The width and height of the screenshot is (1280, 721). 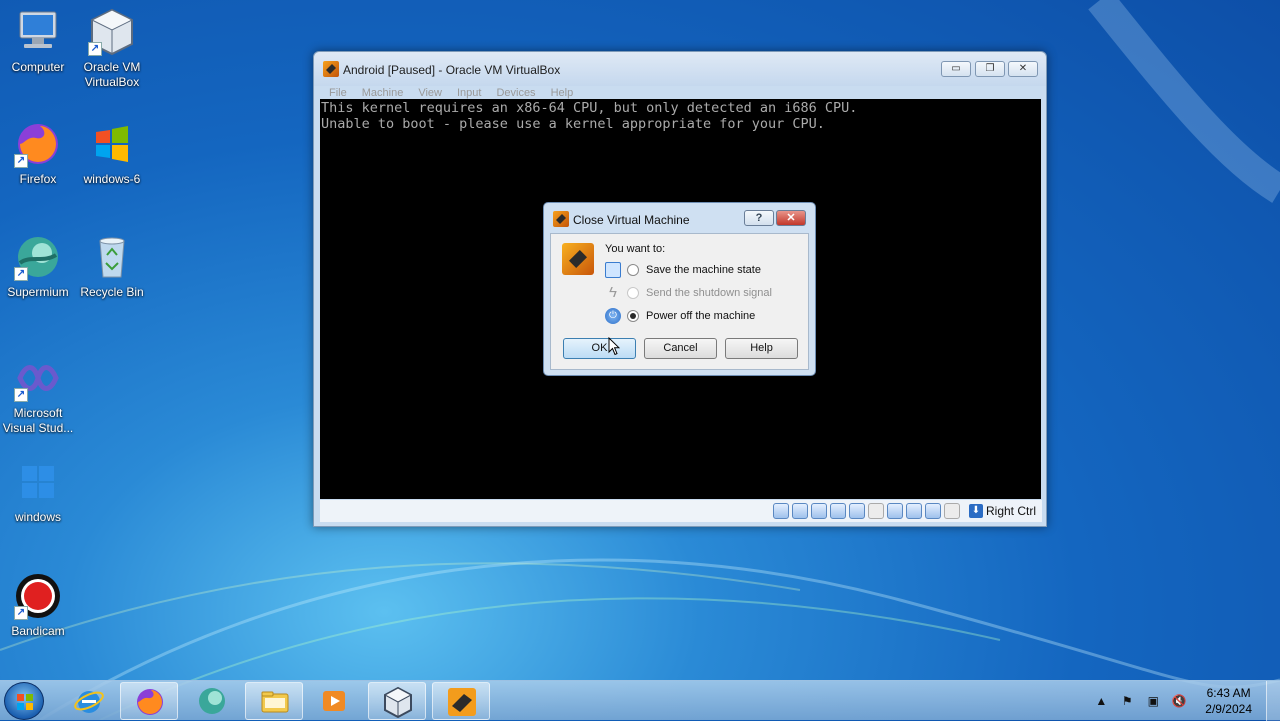 I want to click on mouse-integration-icon, so click(x=952, y=511).